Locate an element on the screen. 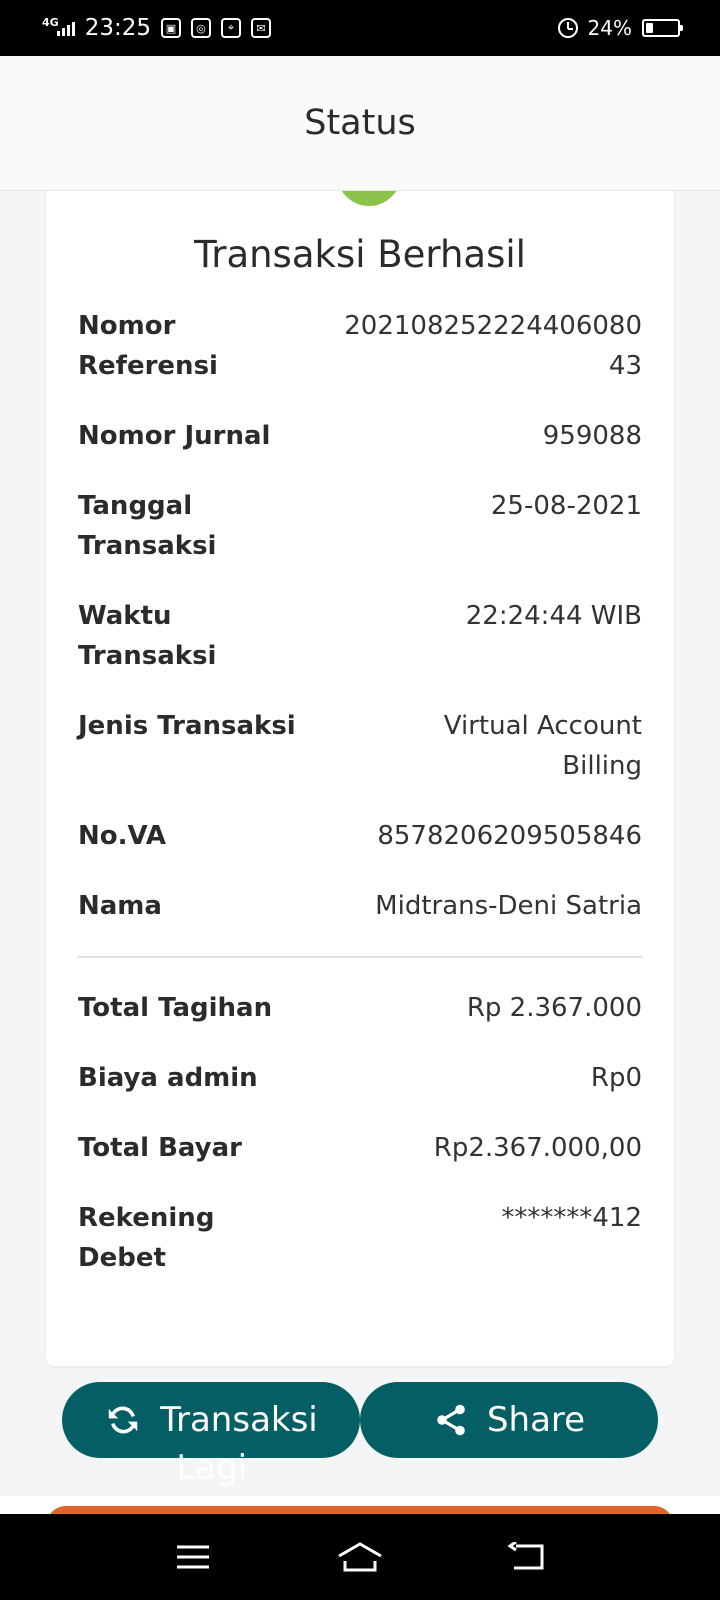  detail-label-line: Nomor is located at coordinates (127, 326).